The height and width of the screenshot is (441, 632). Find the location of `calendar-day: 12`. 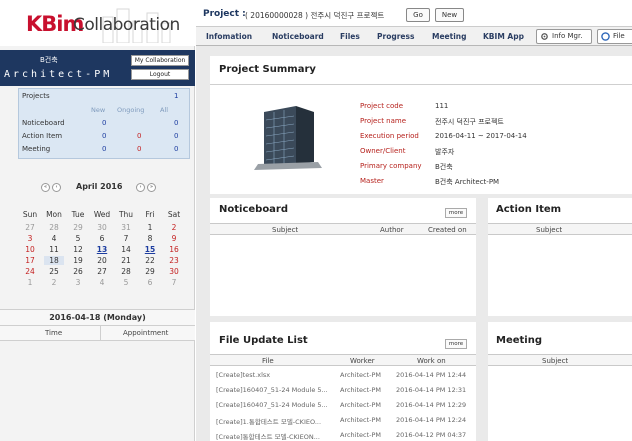

calendar-day: 12 is located at coordinates (78, 249).